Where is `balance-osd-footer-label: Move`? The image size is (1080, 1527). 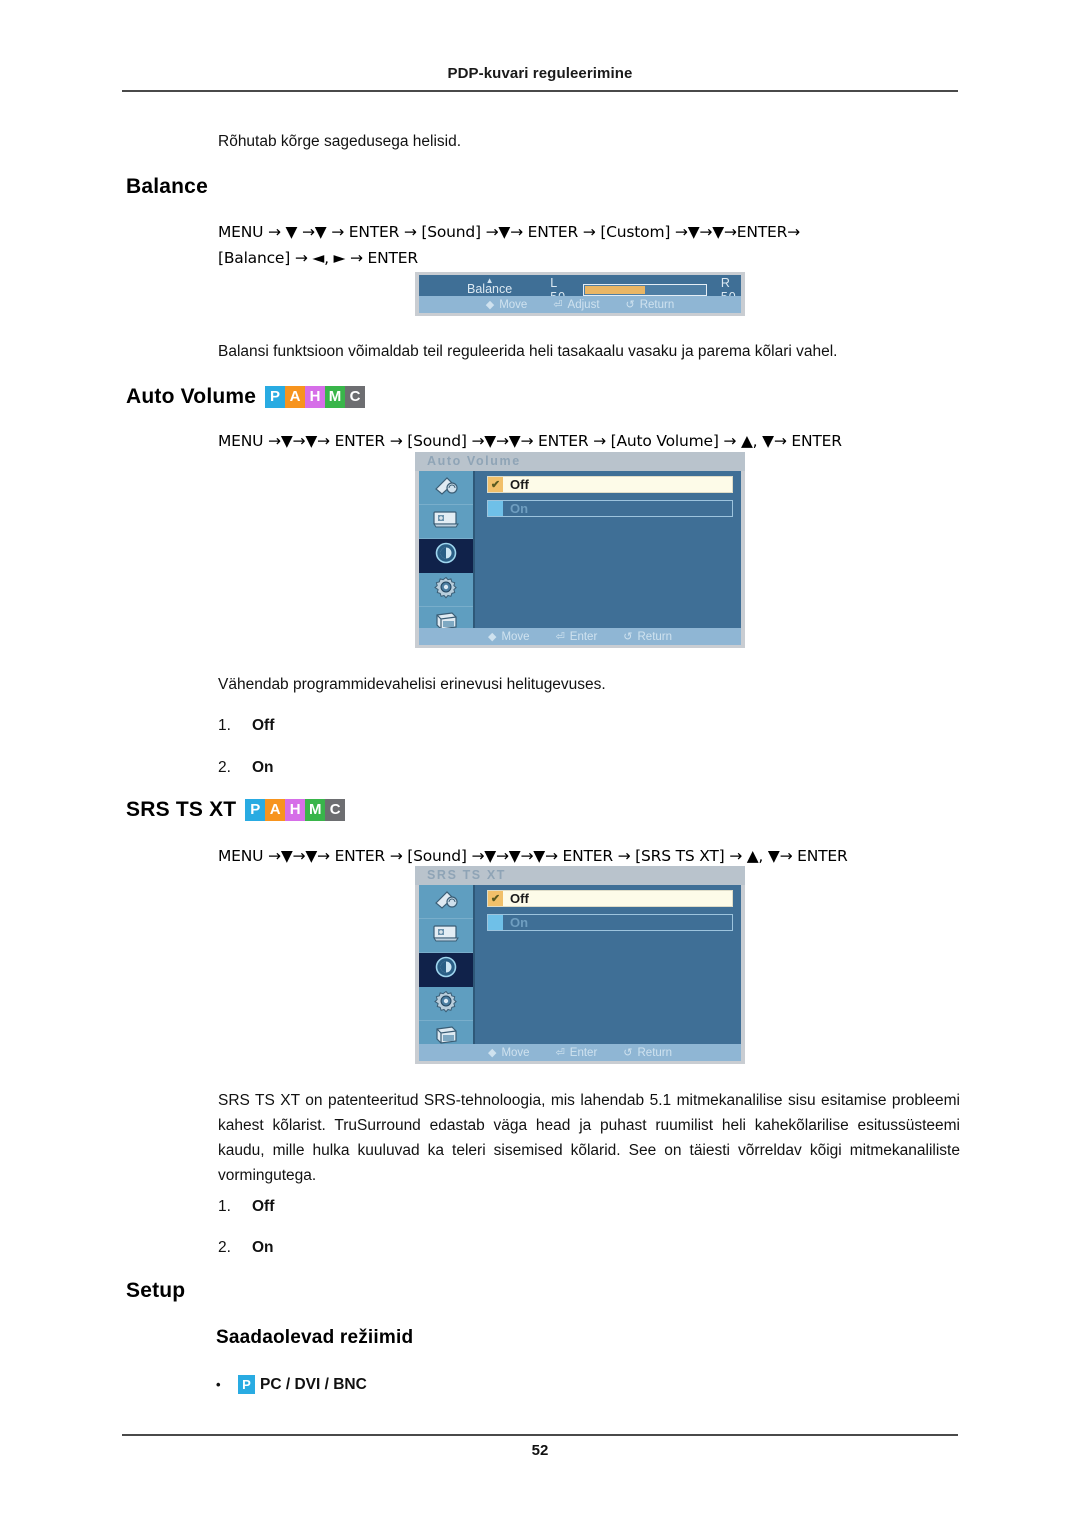
balance-osd-footer-label: Move is located at coordinates (513, 304).